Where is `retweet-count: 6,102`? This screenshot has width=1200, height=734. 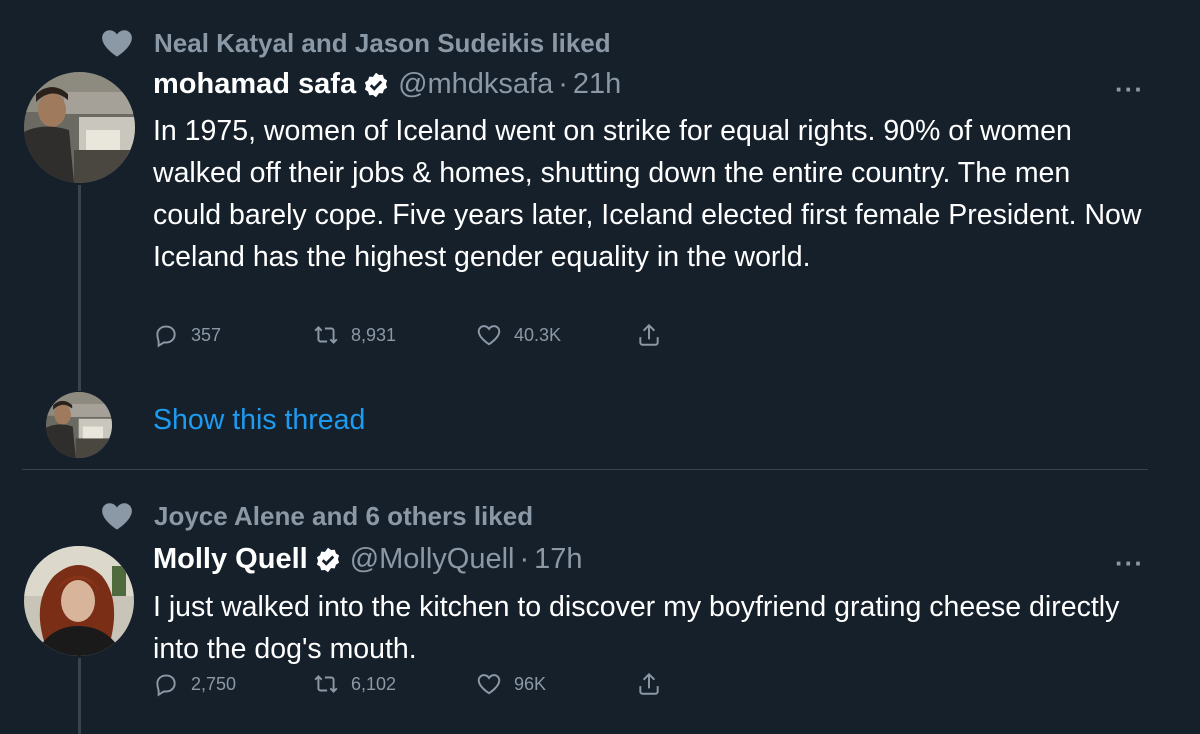 retweet-count: 6,102 is located at coordinates (374, 683).